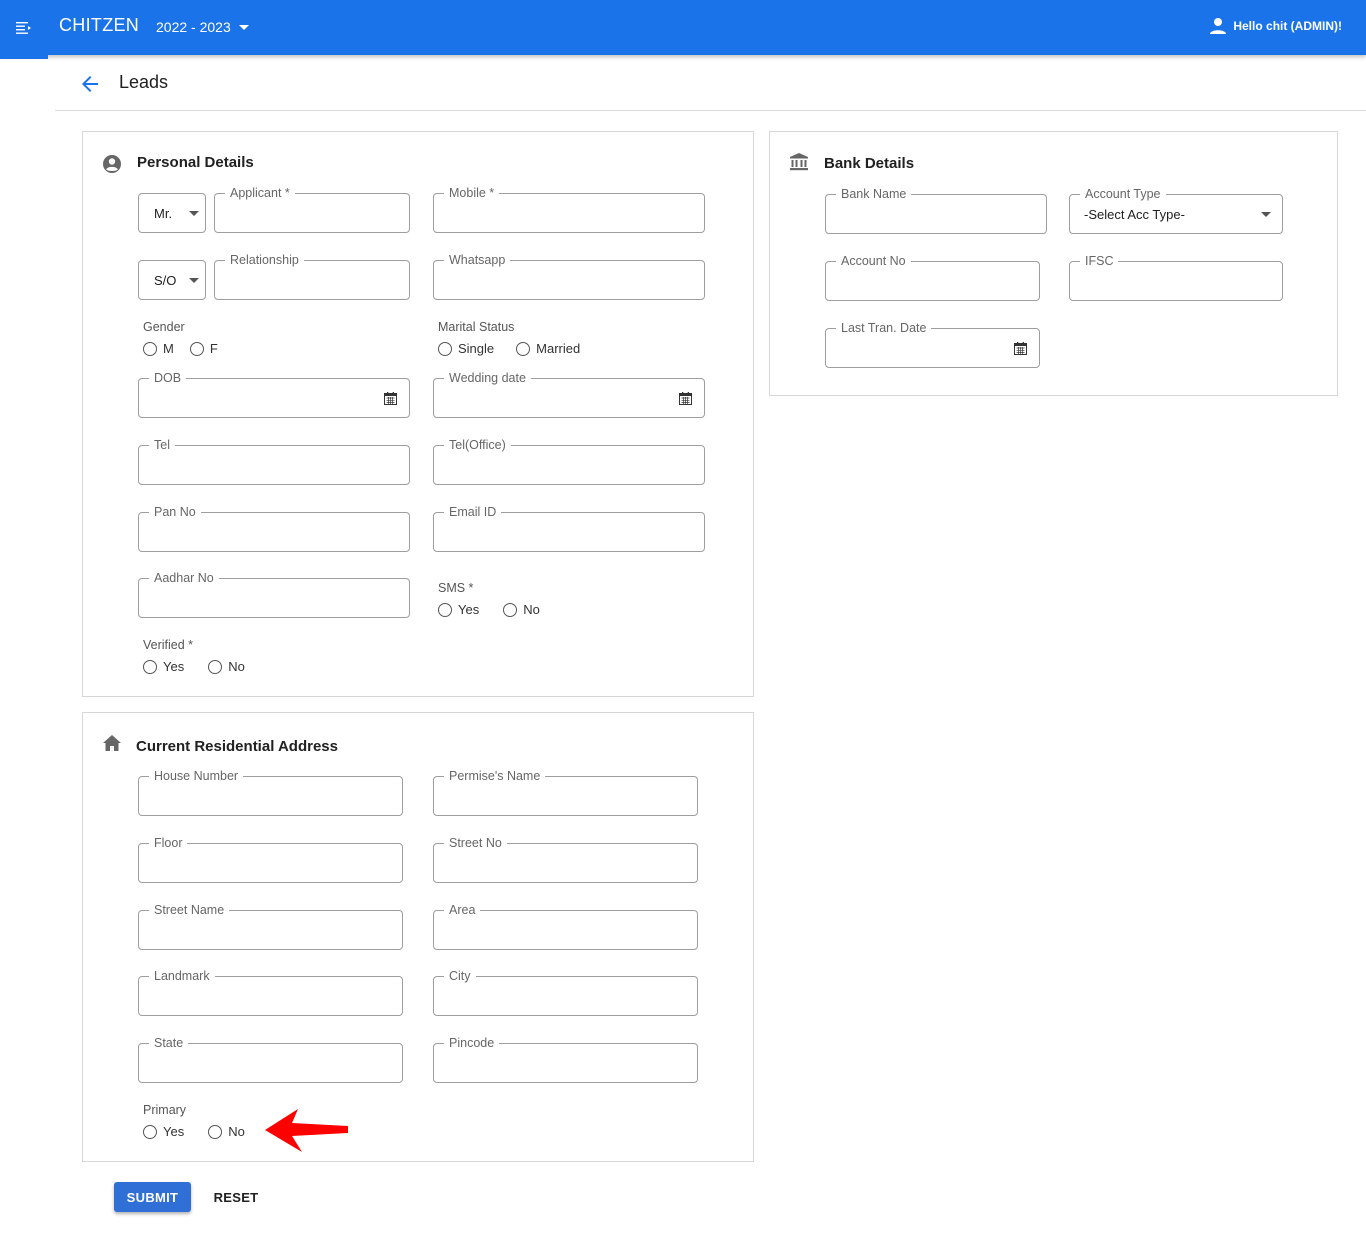 Image resolution: width=1366 pixels, height=1235 pixels. Describe the element at coordinates (165, 1110) in the screenshot. I see `primary-label: Primary` at that location.